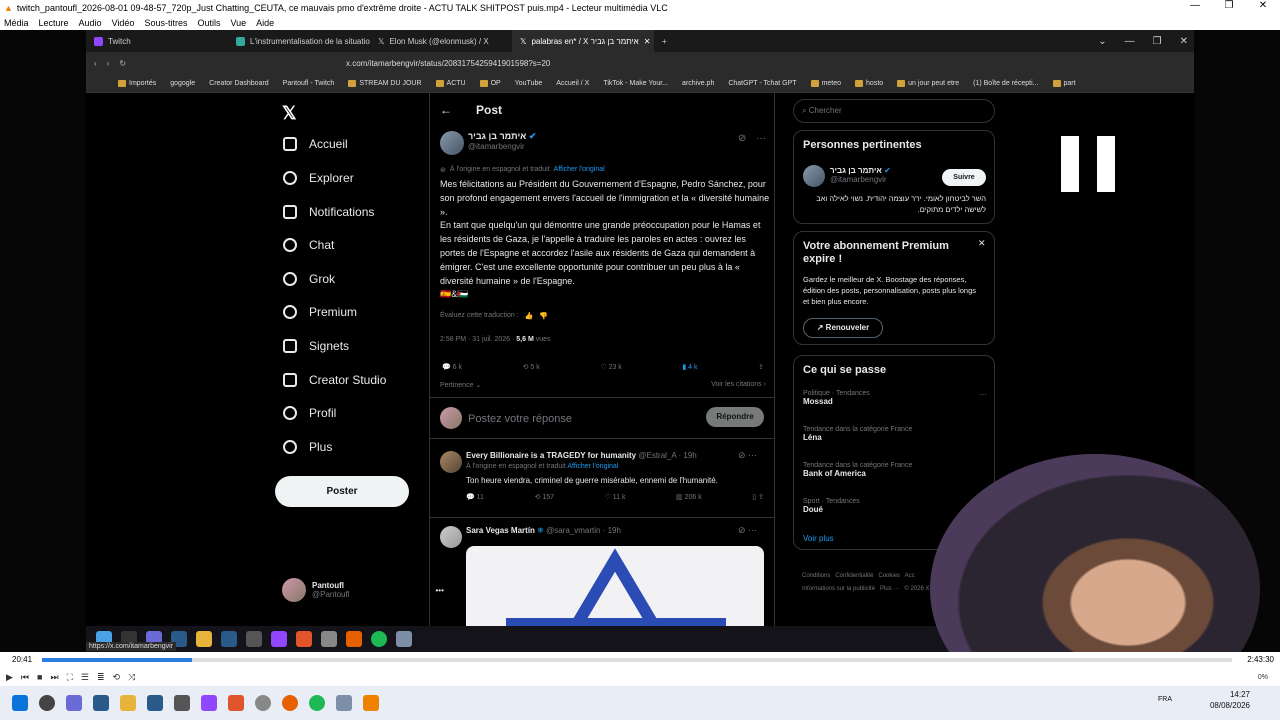 This screenshot has width=1280, height=720. I want to click on back-arrow-icon: ←, so click(446, 110).